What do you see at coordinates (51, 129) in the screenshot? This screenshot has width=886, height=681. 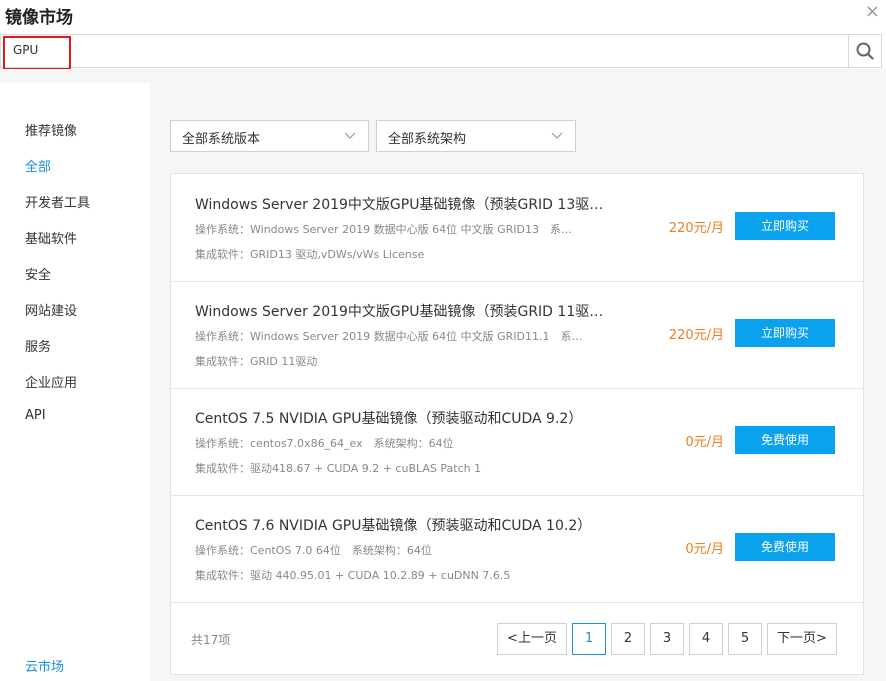 I see `sidebar-item-recommended: 推荐镜像` at bounding box center [51, 129].